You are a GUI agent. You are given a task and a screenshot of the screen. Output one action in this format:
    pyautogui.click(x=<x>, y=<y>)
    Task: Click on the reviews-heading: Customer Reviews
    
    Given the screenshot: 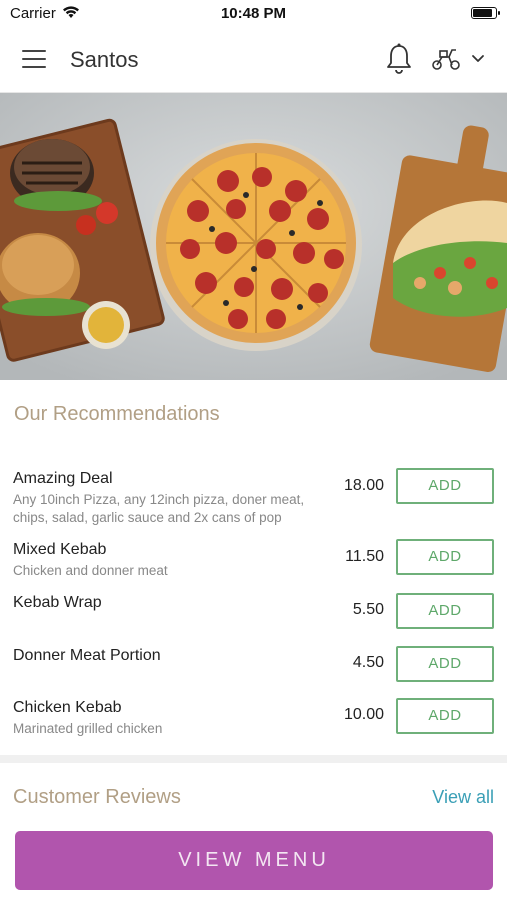 What is the action you would take?
    pyautogui.click(x=97, y=797)
    